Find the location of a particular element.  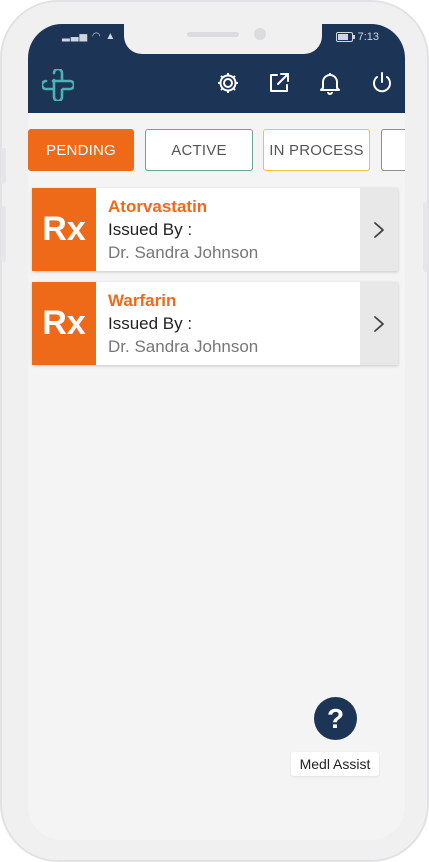

tab-active: ACTIVE is located at coordinates (199, 150).